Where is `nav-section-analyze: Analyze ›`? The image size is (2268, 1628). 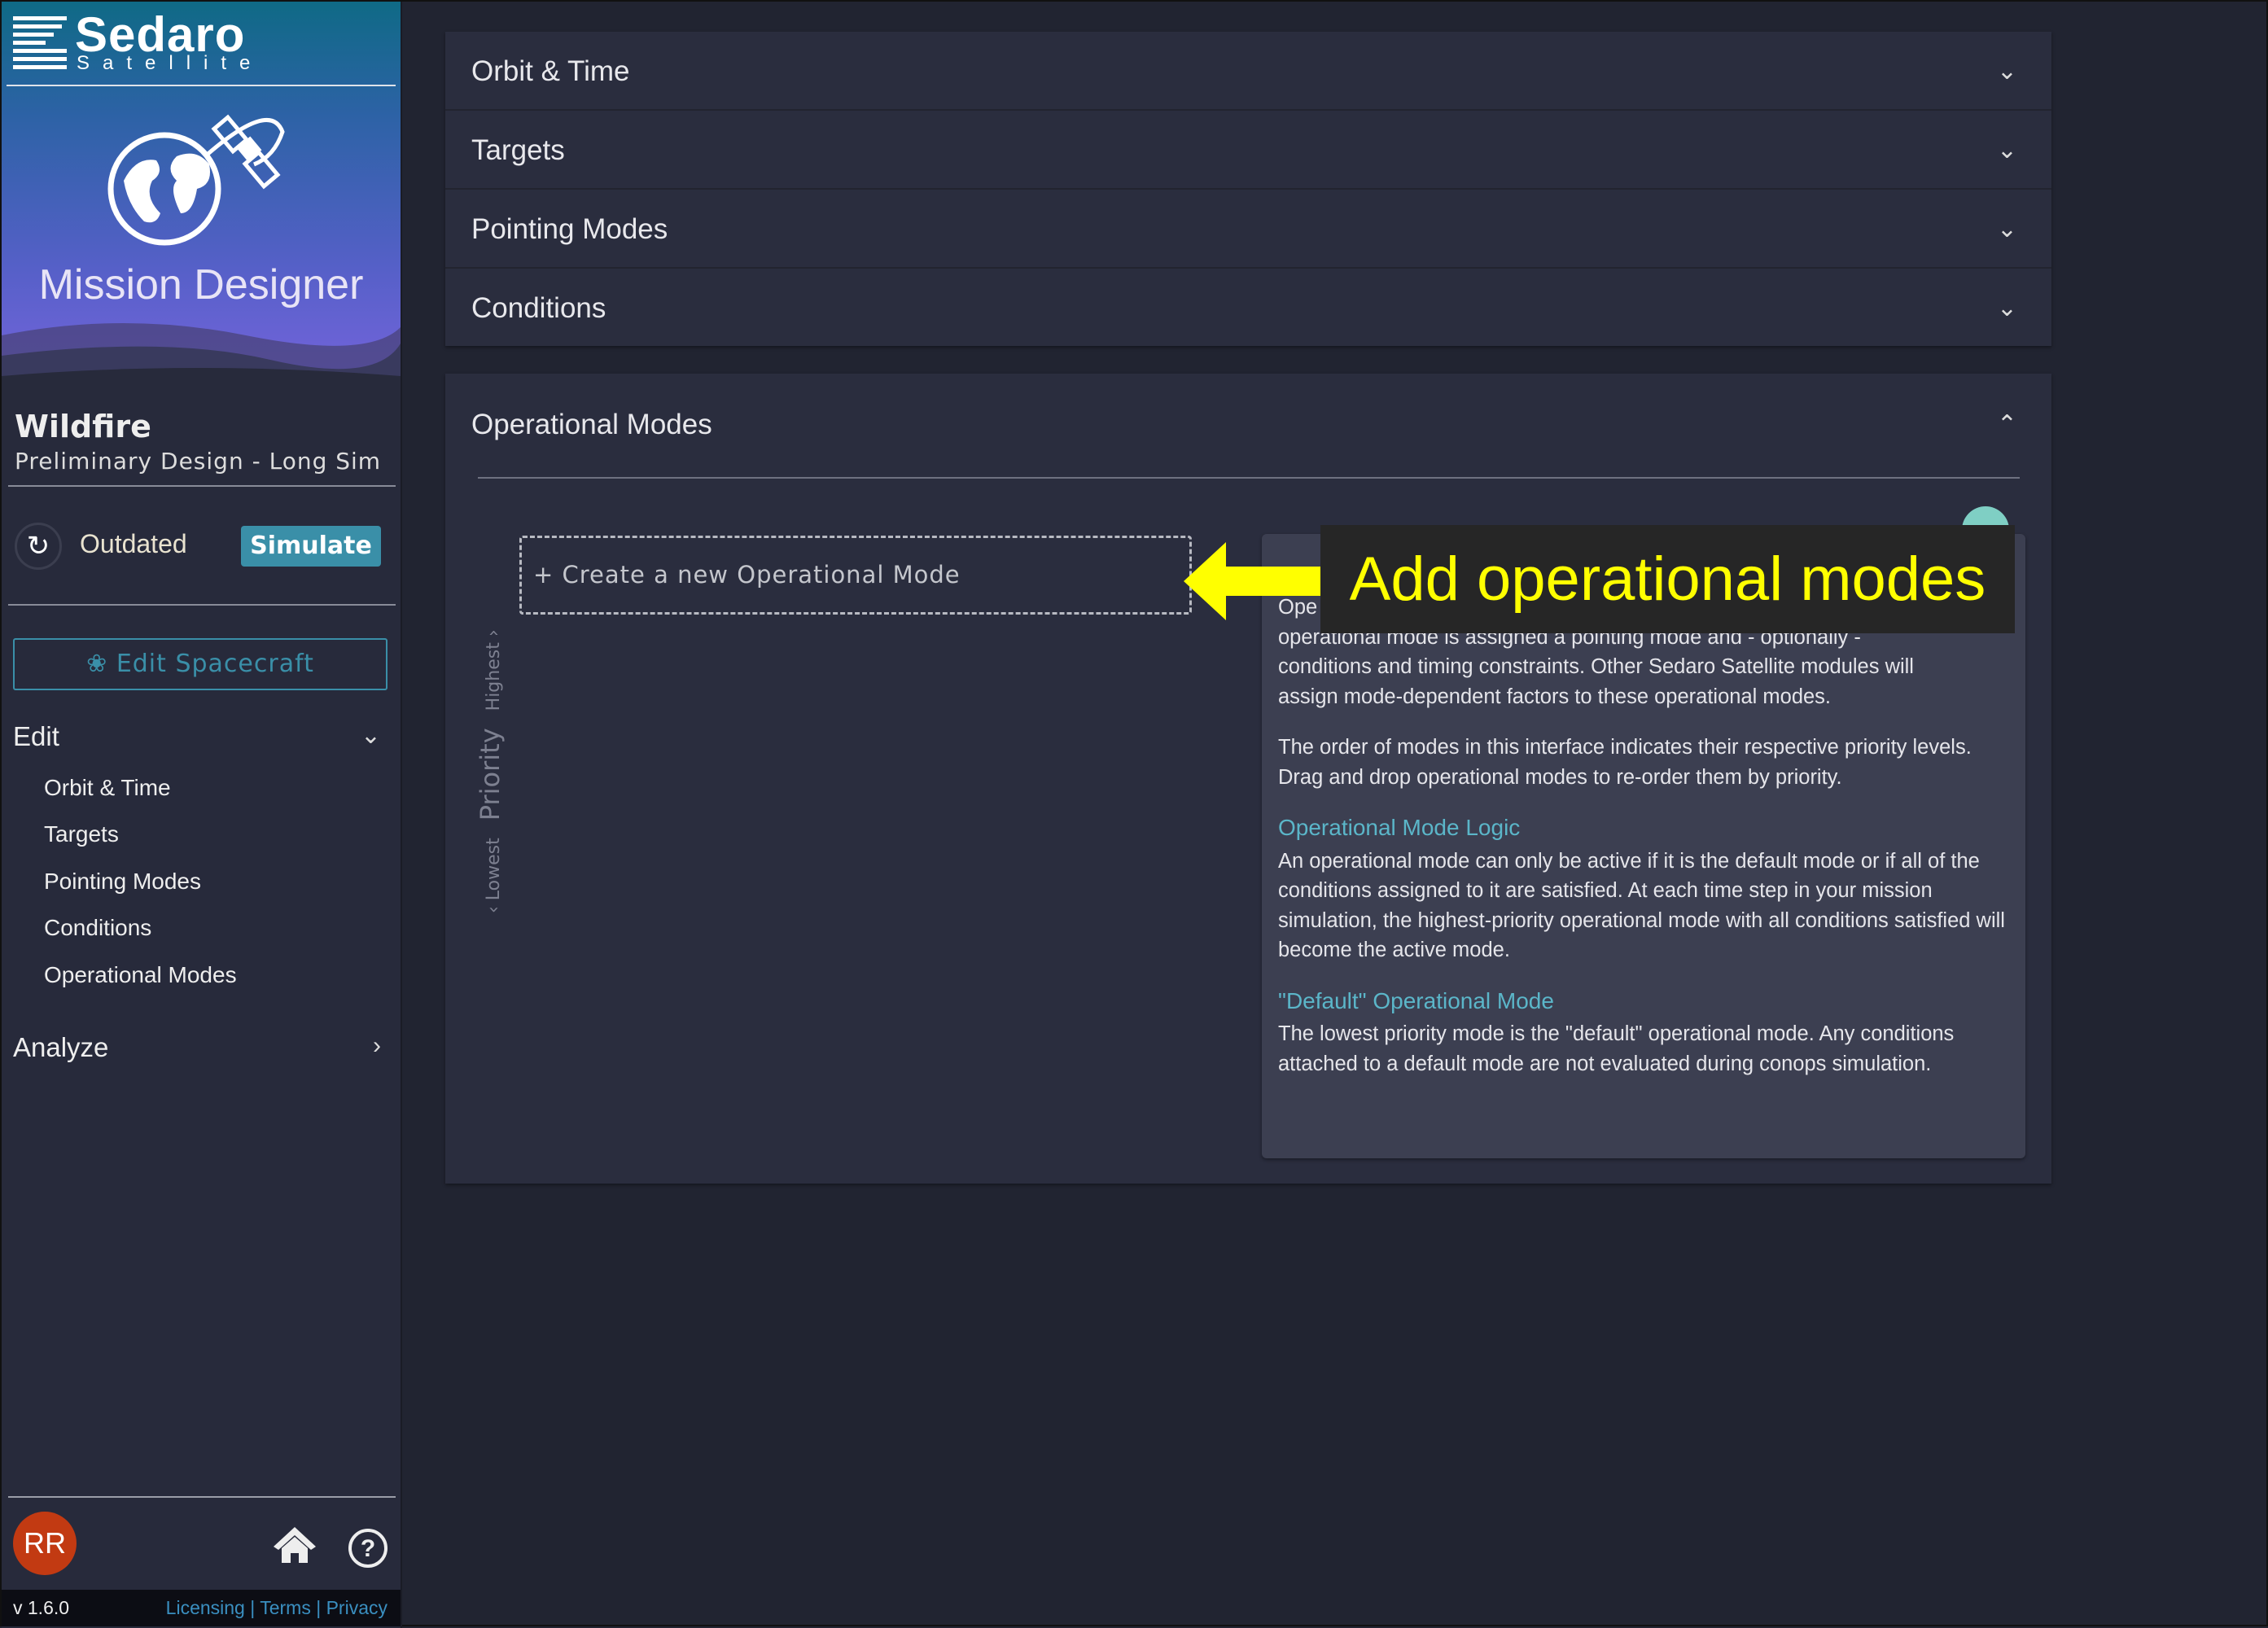 nav-section-analyze: Analyze › is located at coordinates (200, 1047).